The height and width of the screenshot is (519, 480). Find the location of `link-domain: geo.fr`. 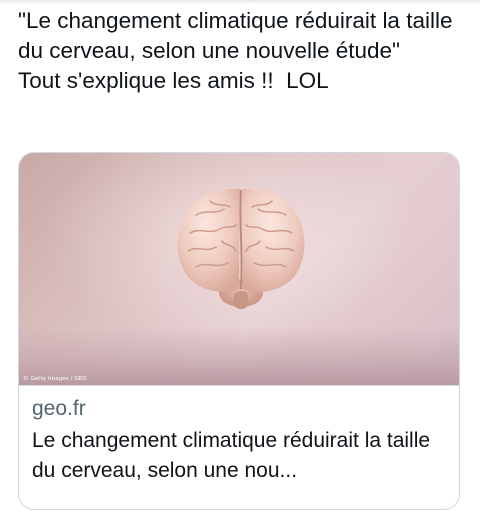

link-domain: geo.fr is located at coordinates (239, 409).